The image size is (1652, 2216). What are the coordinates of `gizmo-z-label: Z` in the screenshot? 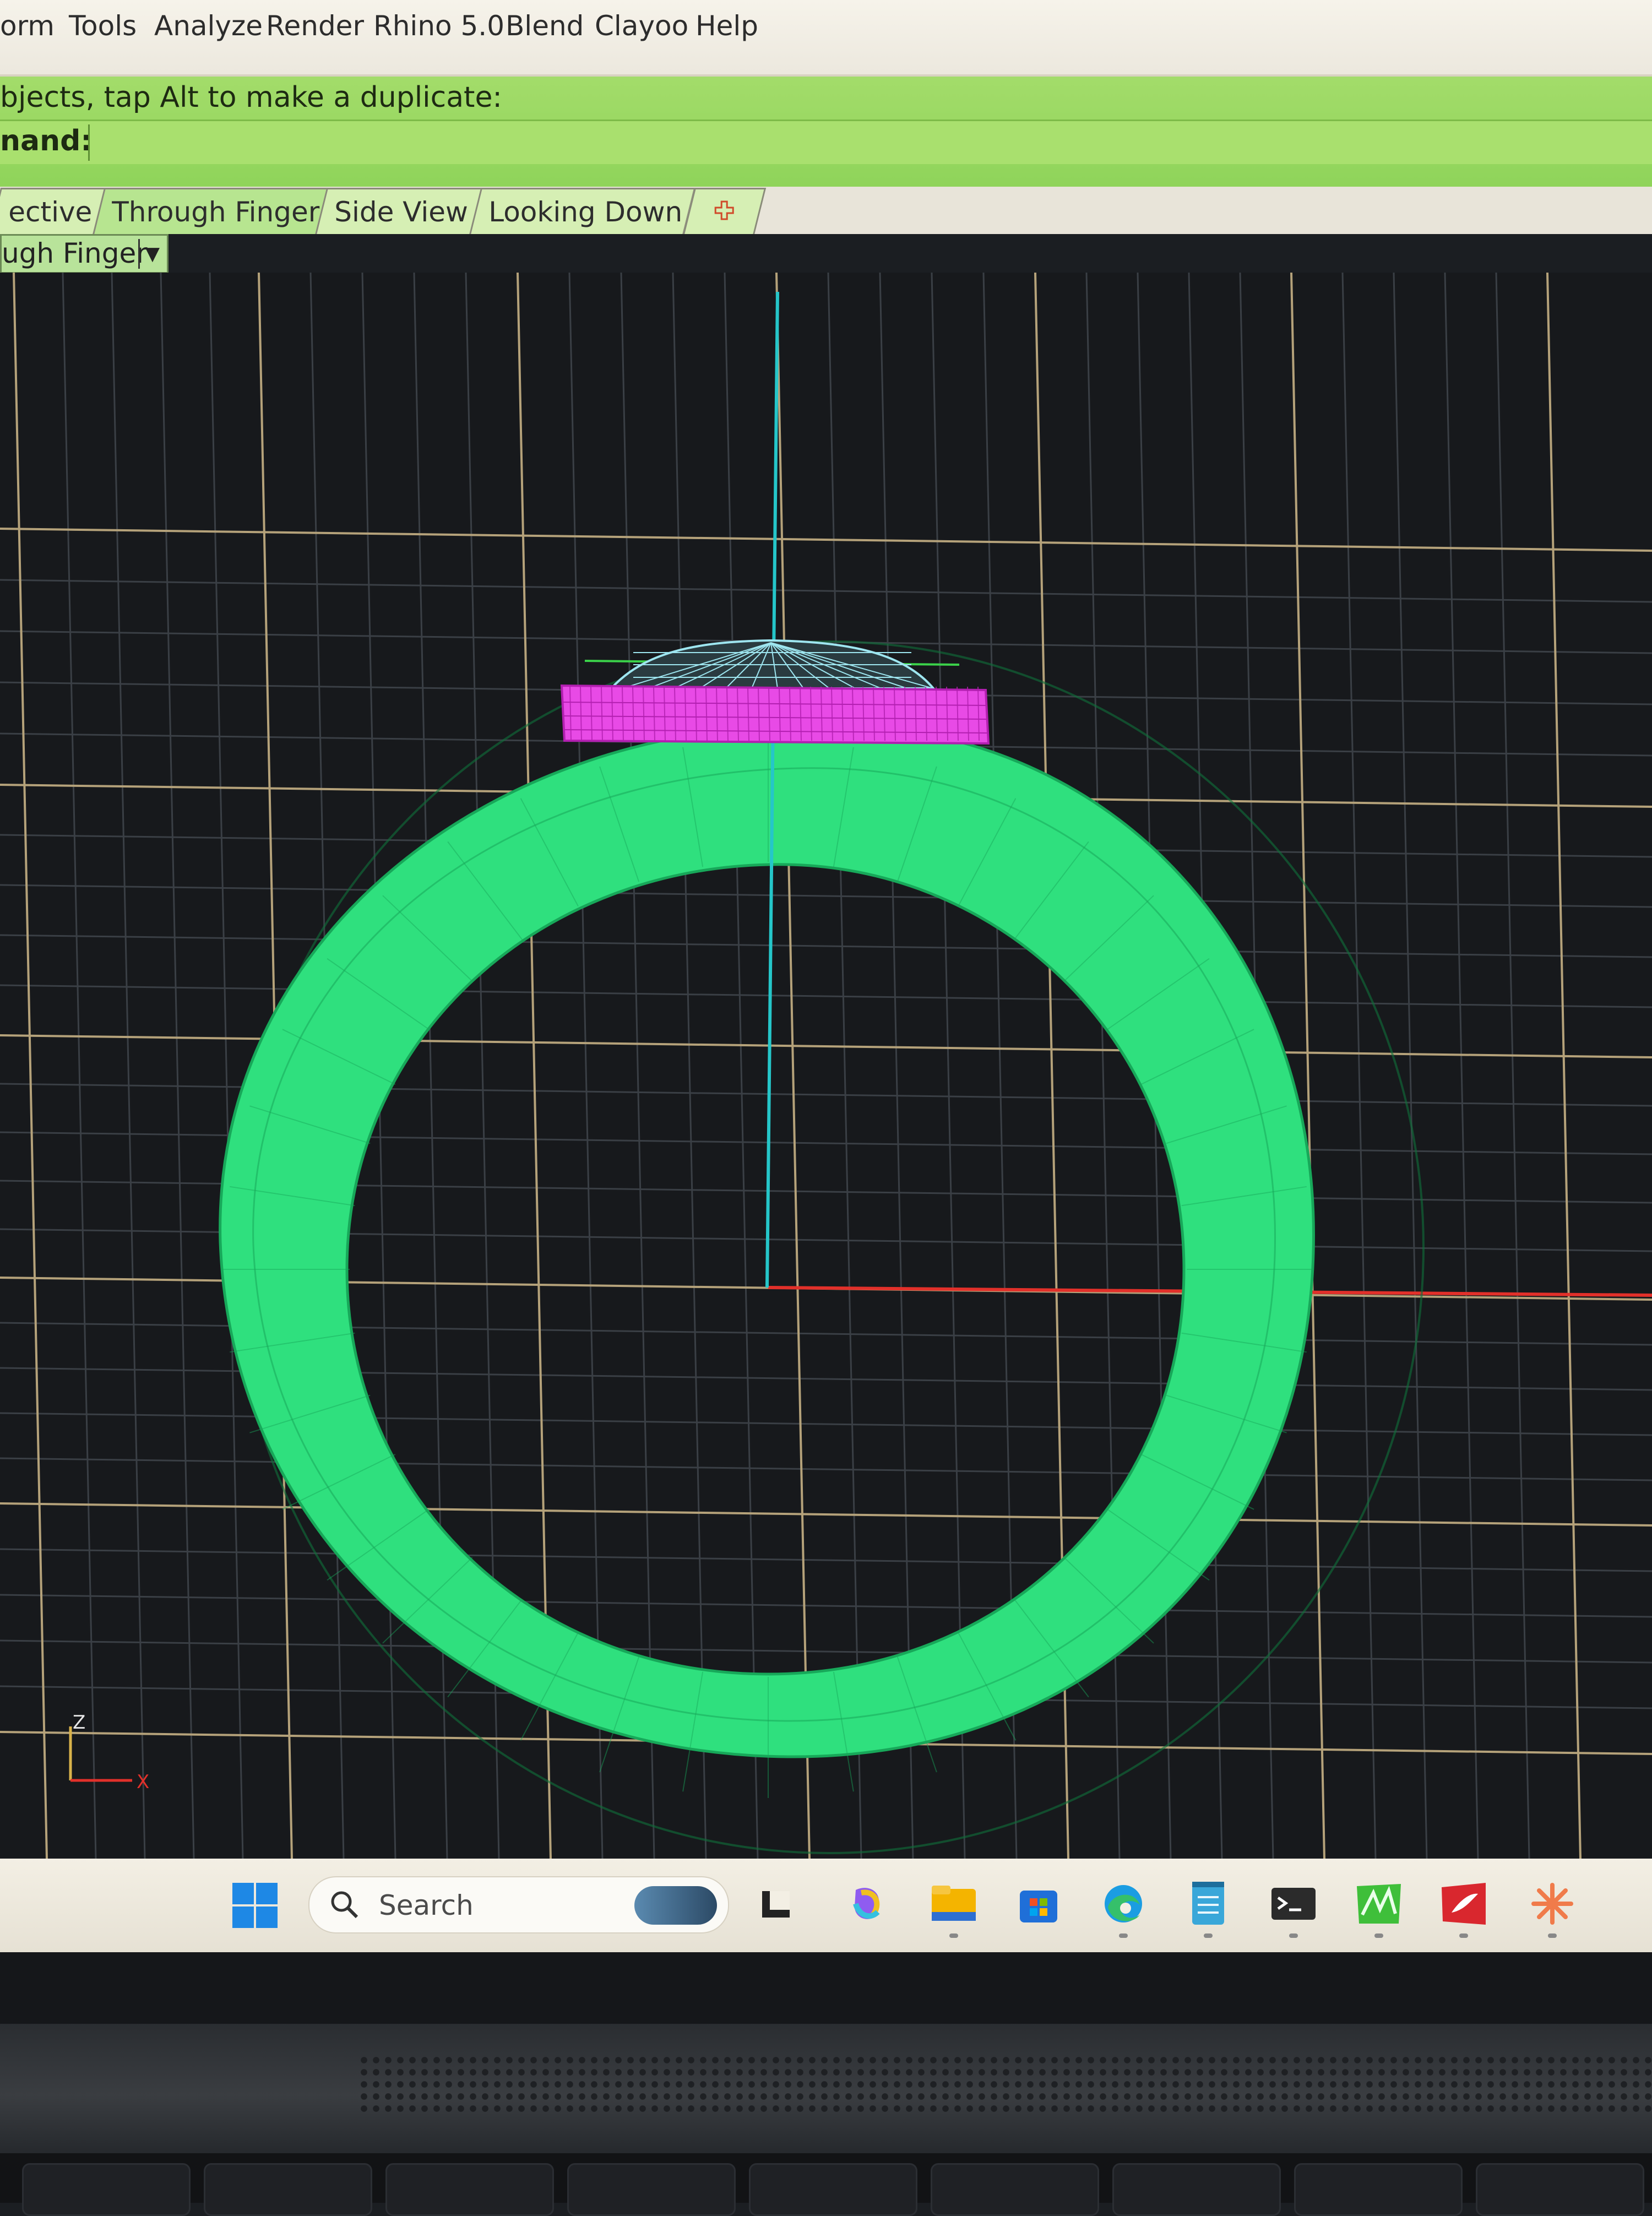 It's located at (79, 1723).